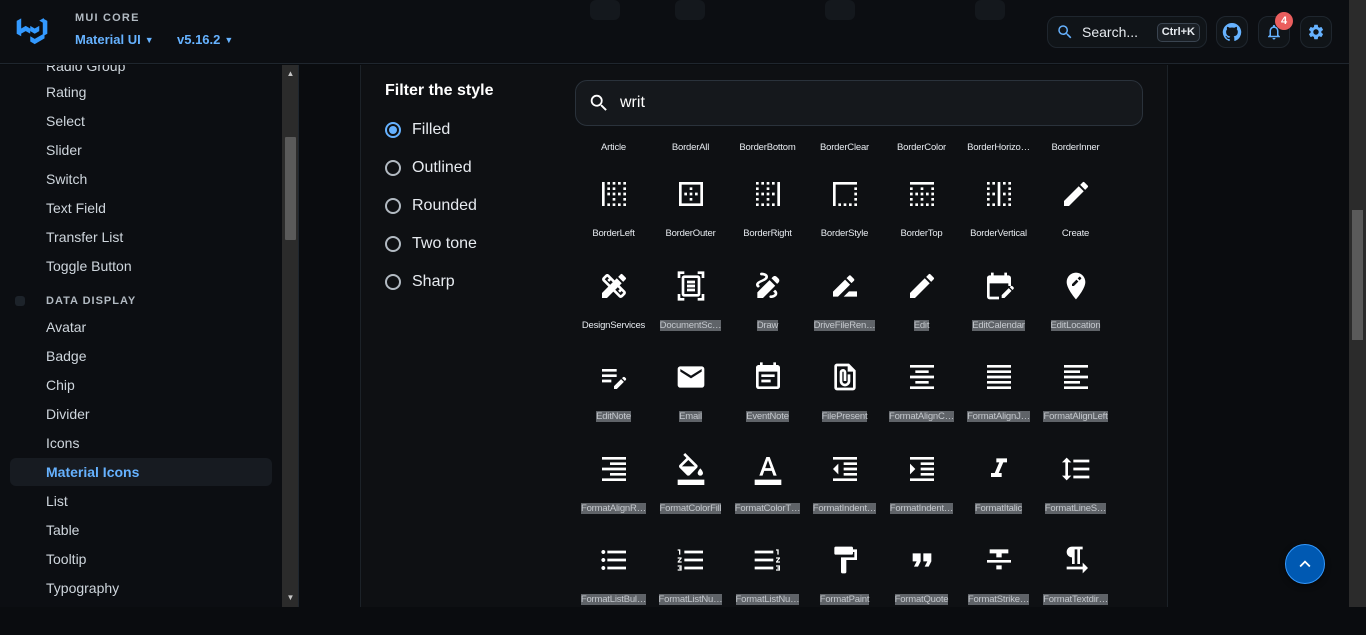 This screenshot has width=1366, height=635. What do you see at coordinates (614, 286) in the screenshot?
I see `design-services-icon` at bounding box center [614, 286].